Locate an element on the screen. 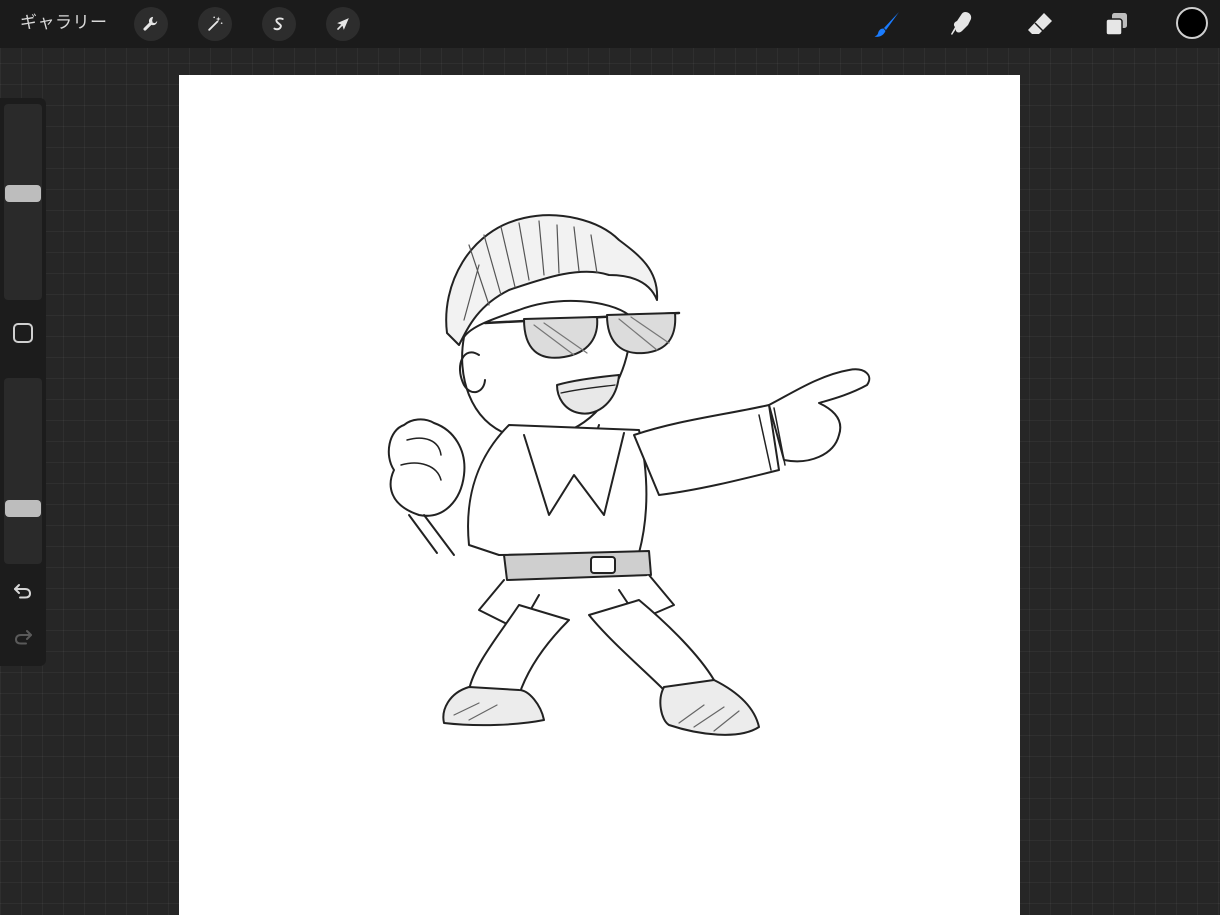 The image size is (1220, 915). undo-button is located at coordinates (23, 591).